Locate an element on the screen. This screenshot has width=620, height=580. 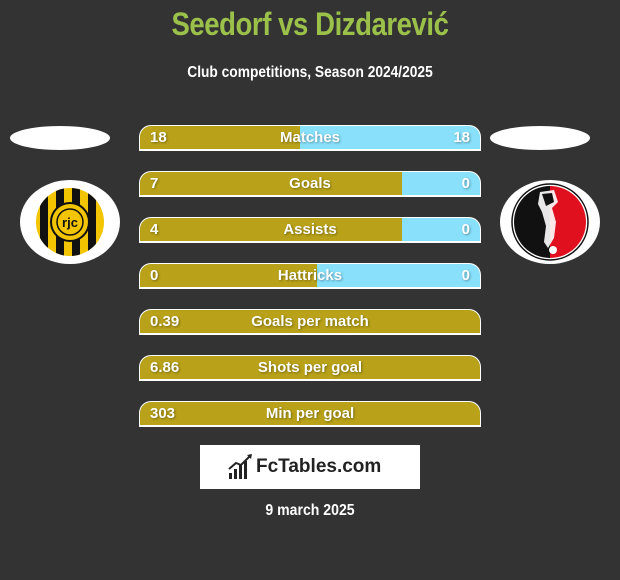
stat-label: Assists is located at coordinates (310, 229).